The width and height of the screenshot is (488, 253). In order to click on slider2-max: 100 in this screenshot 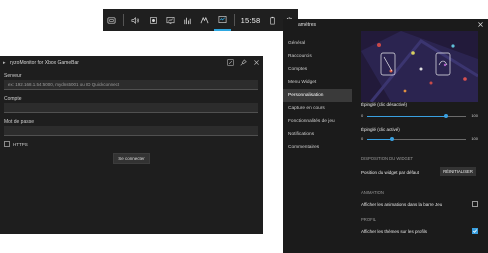, I will do `click(474, 138)`.